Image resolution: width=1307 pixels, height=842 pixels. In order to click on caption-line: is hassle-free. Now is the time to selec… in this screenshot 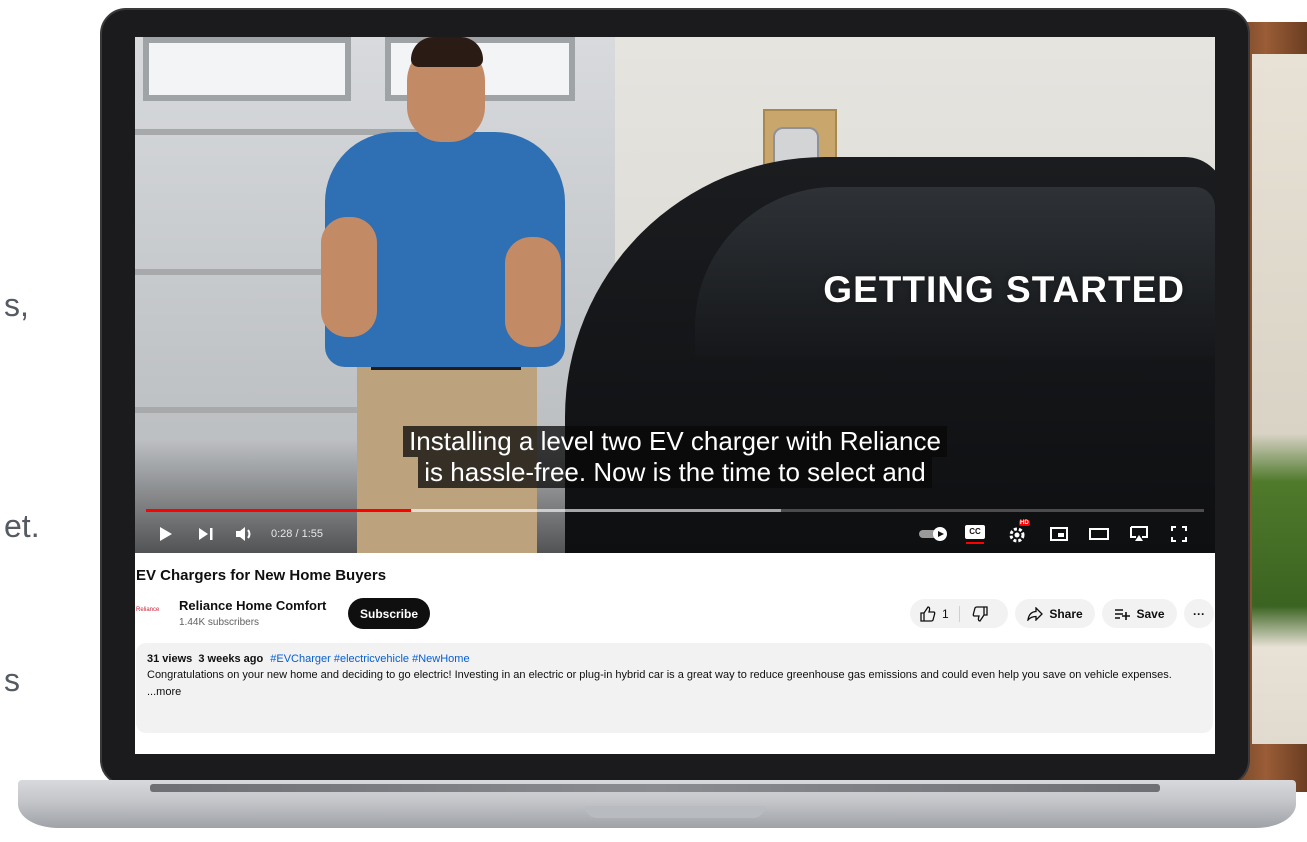, I will do `click(675, 472)`.